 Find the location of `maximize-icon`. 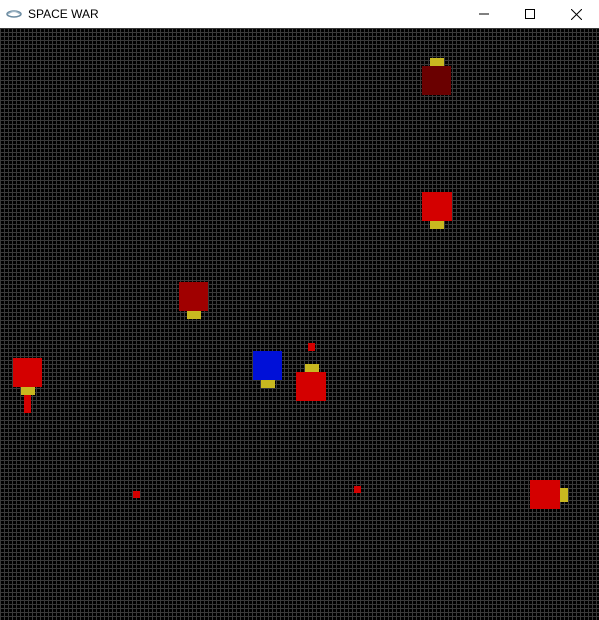

maximize-icon is located at coordinates (530, 14).